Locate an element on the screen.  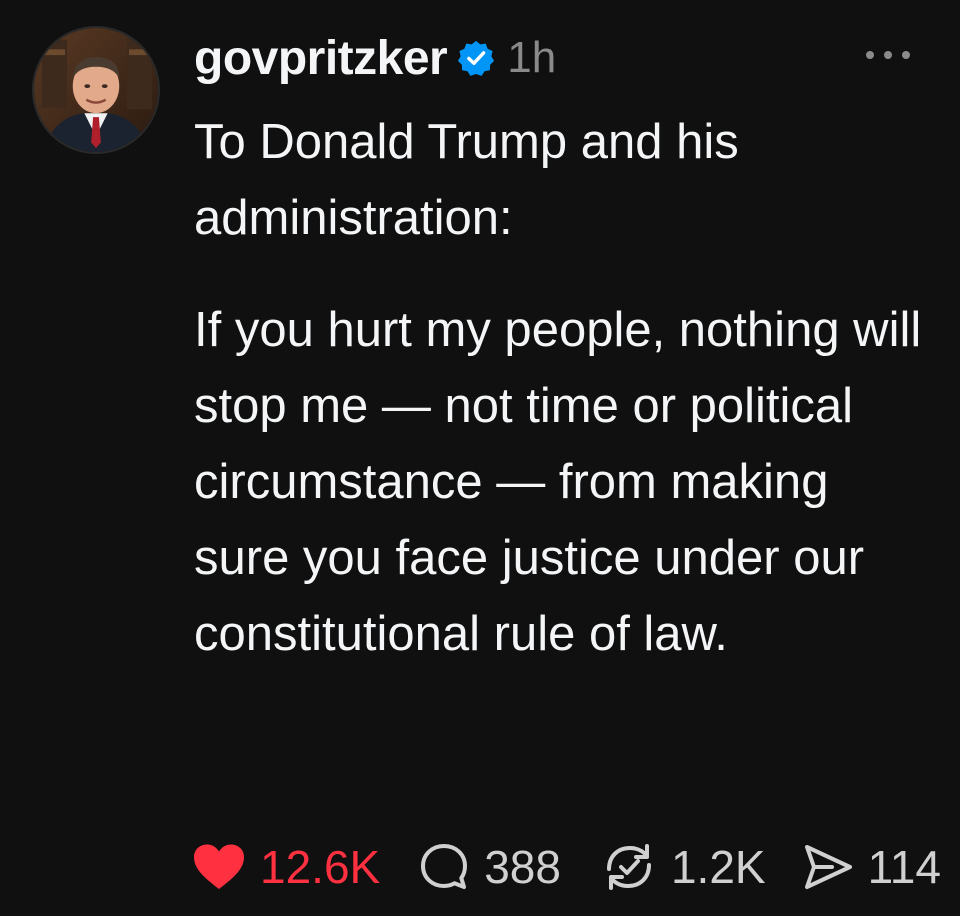
reply-count: 388 is located at coordinates (522, 867).